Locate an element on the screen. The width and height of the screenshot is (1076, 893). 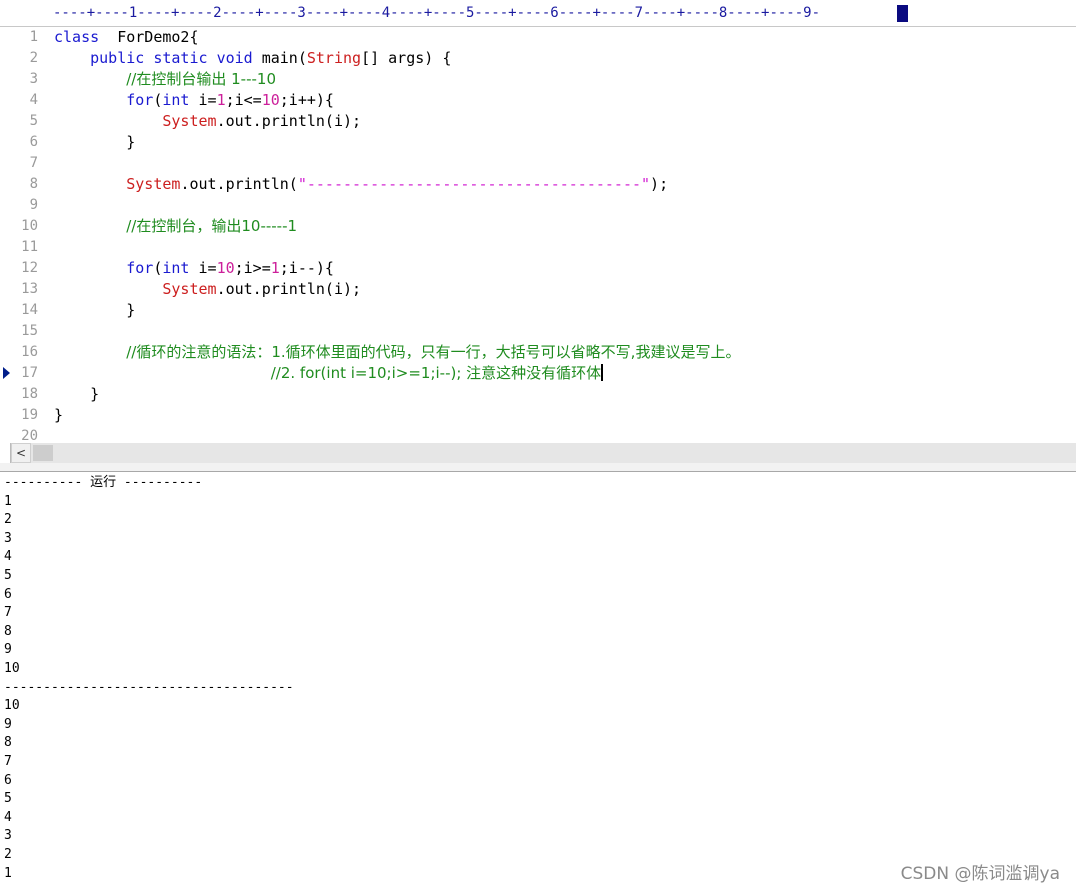
line-number: 8 is located at coordinates (33, 184).